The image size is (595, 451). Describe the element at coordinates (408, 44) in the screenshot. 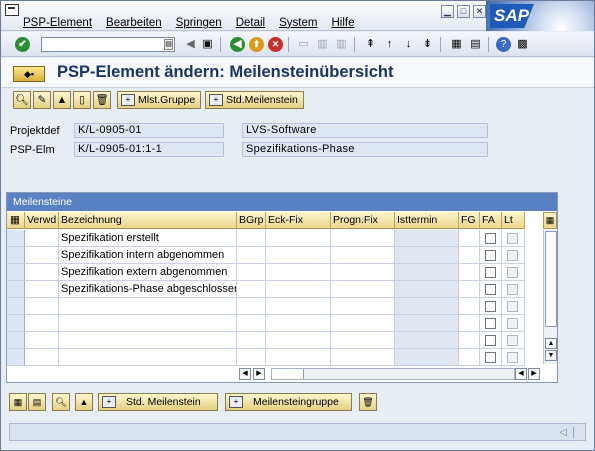

I see `next-page-icon: ↓` at that location.